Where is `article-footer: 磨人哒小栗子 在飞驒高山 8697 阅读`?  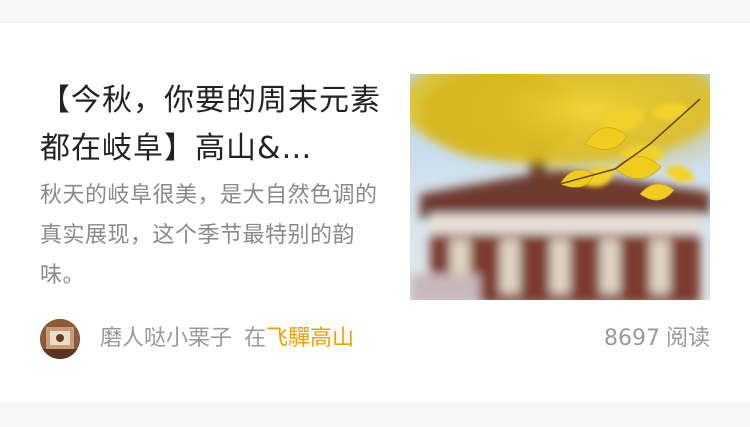 article-footer: 磨人哒小栗子 在飞驒高山 8697 阅读 is located at coordinates (375, 339).